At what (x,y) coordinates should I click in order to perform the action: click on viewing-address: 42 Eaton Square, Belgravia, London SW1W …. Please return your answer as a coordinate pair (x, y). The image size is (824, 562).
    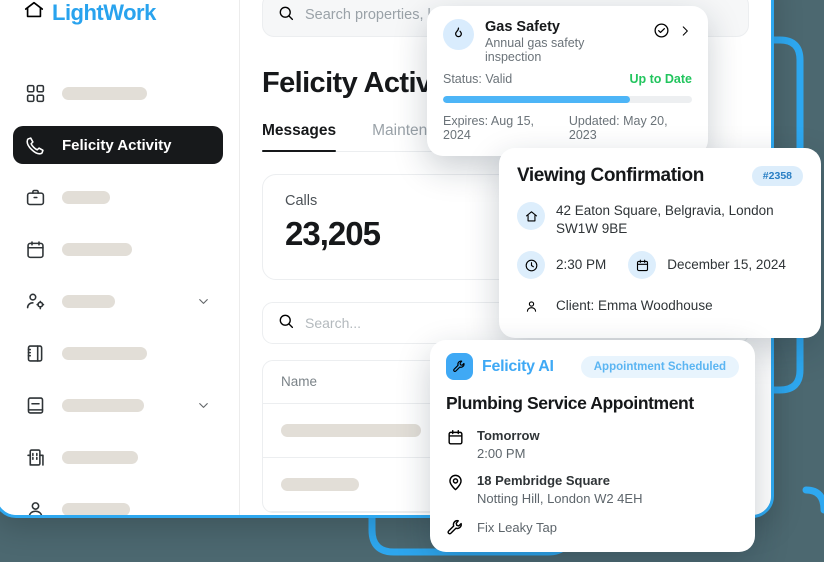
    Looking at the image, I should click on (665, 220).